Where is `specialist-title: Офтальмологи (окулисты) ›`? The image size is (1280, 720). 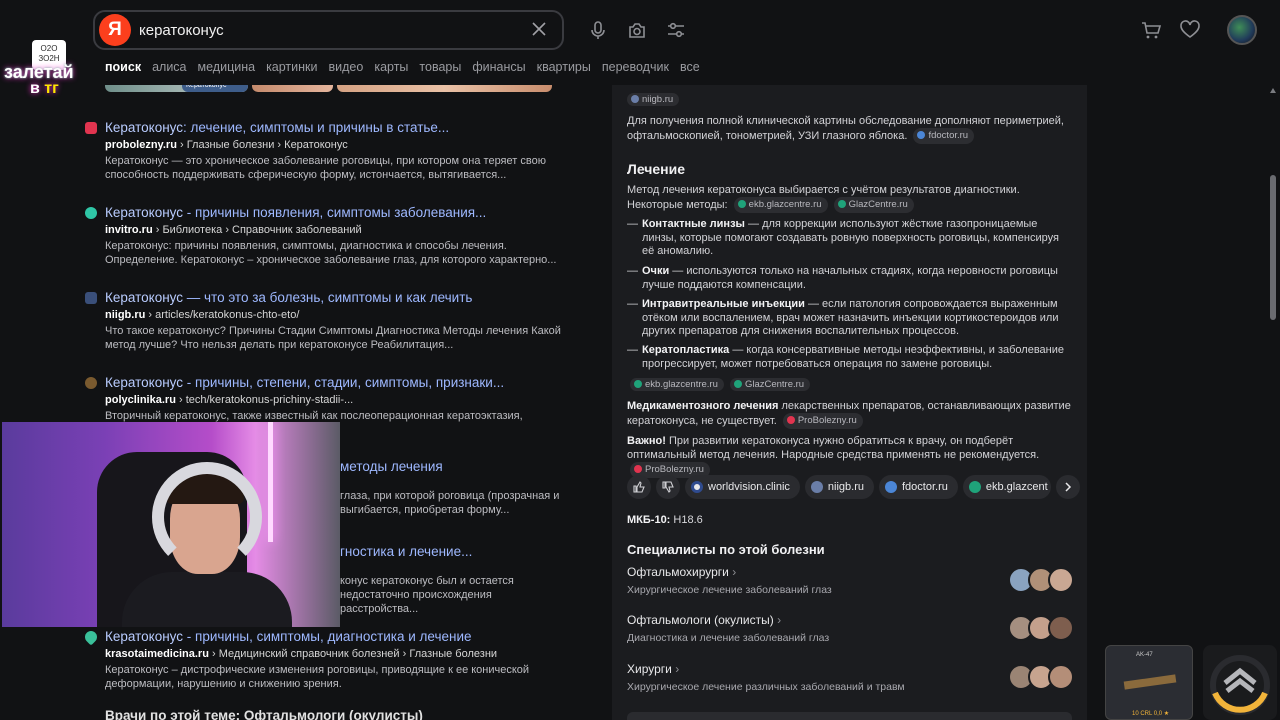
specialist-title: Офтальмологи (окулисты) › is located at coordinates (850, 620).